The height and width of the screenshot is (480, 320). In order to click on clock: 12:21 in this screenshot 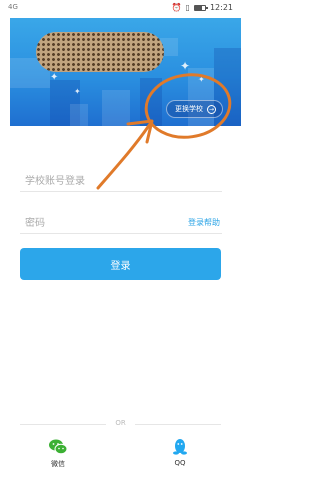, I will do `click(221, 7)`.